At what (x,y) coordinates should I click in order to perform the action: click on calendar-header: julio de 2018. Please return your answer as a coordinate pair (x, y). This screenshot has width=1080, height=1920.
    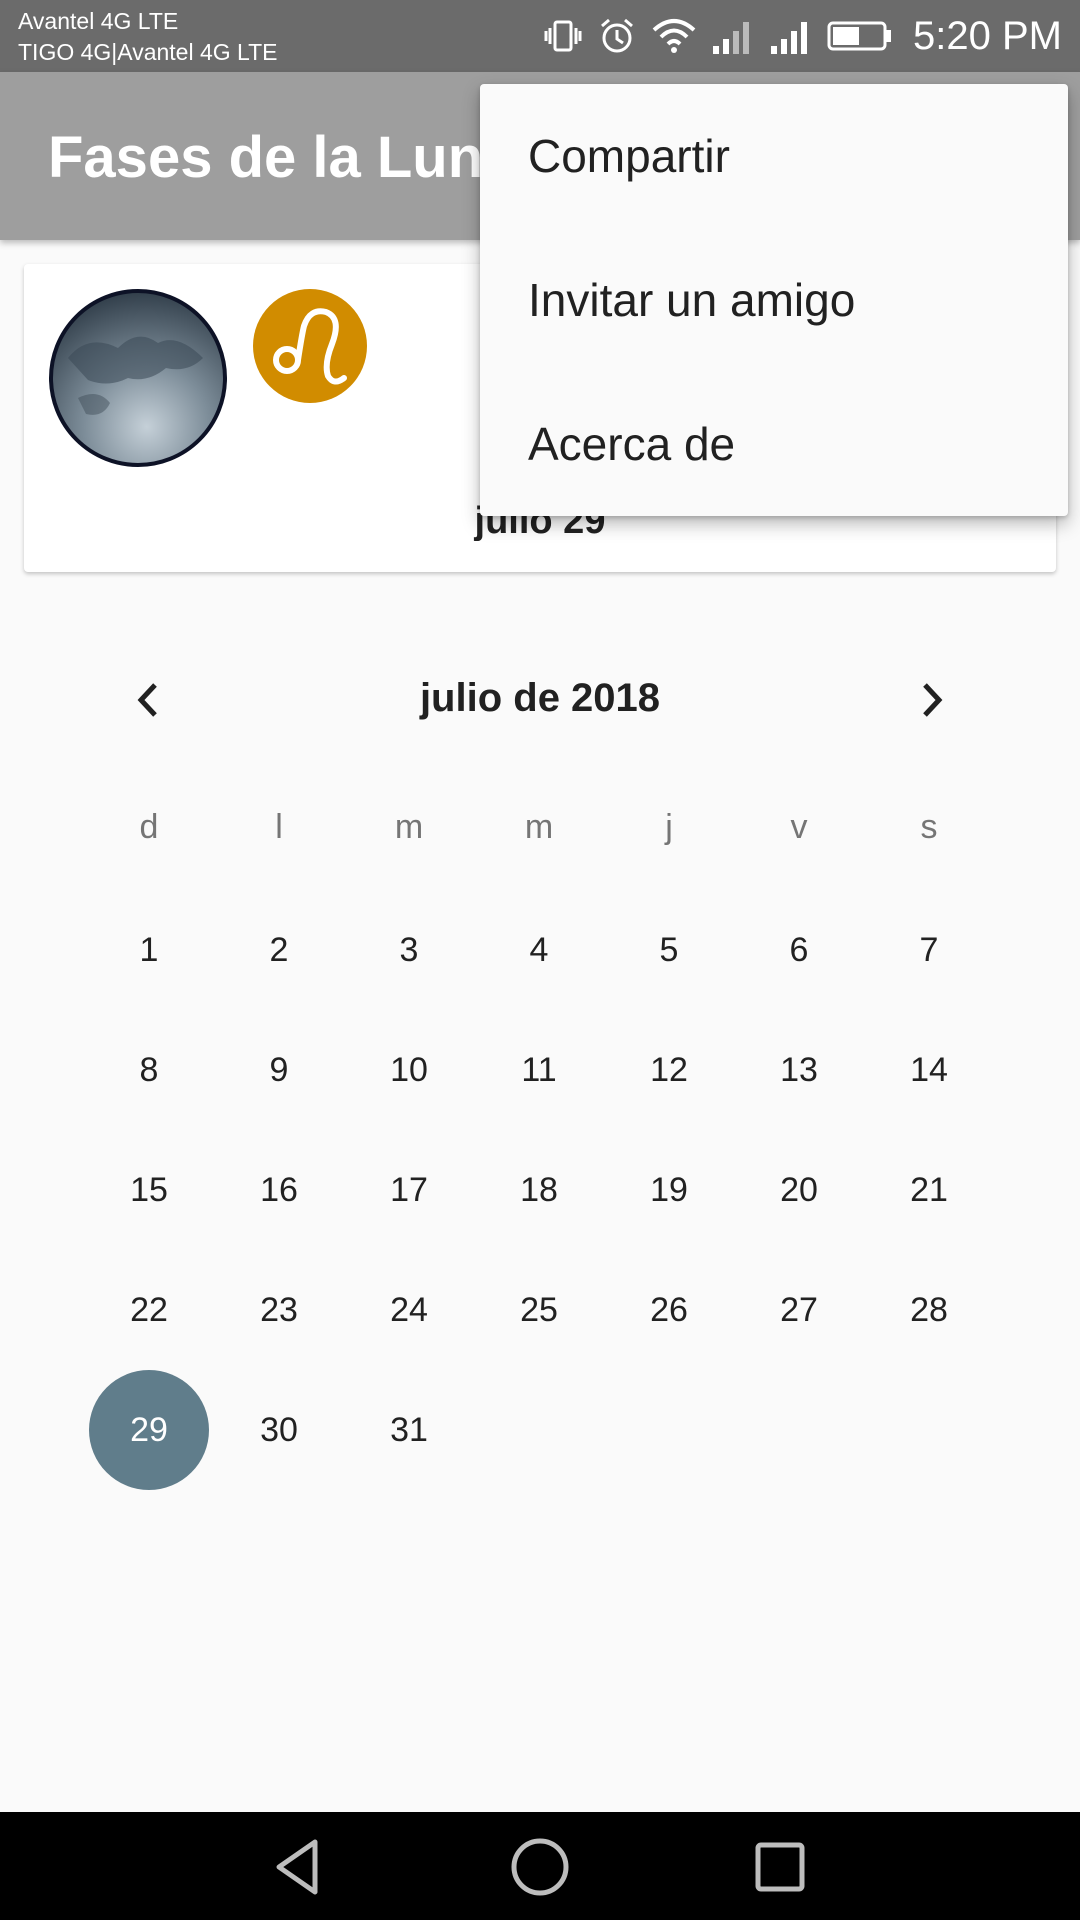
    Looking at the image, I should click on (540, 700).